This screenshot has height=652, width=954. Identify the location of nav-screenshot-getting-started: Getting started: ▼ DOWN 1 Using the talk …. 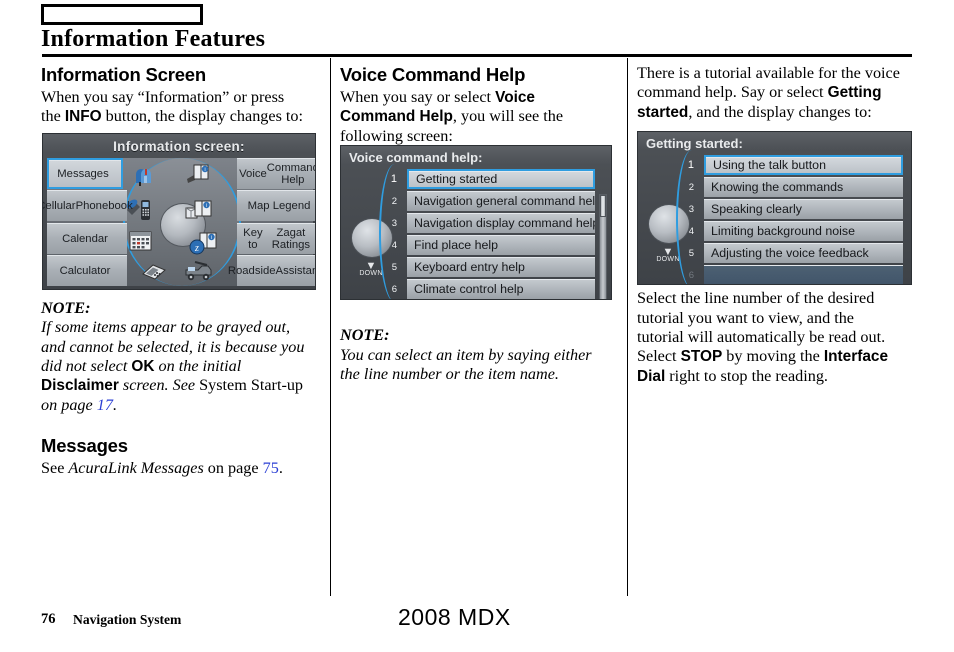
(774, 208).